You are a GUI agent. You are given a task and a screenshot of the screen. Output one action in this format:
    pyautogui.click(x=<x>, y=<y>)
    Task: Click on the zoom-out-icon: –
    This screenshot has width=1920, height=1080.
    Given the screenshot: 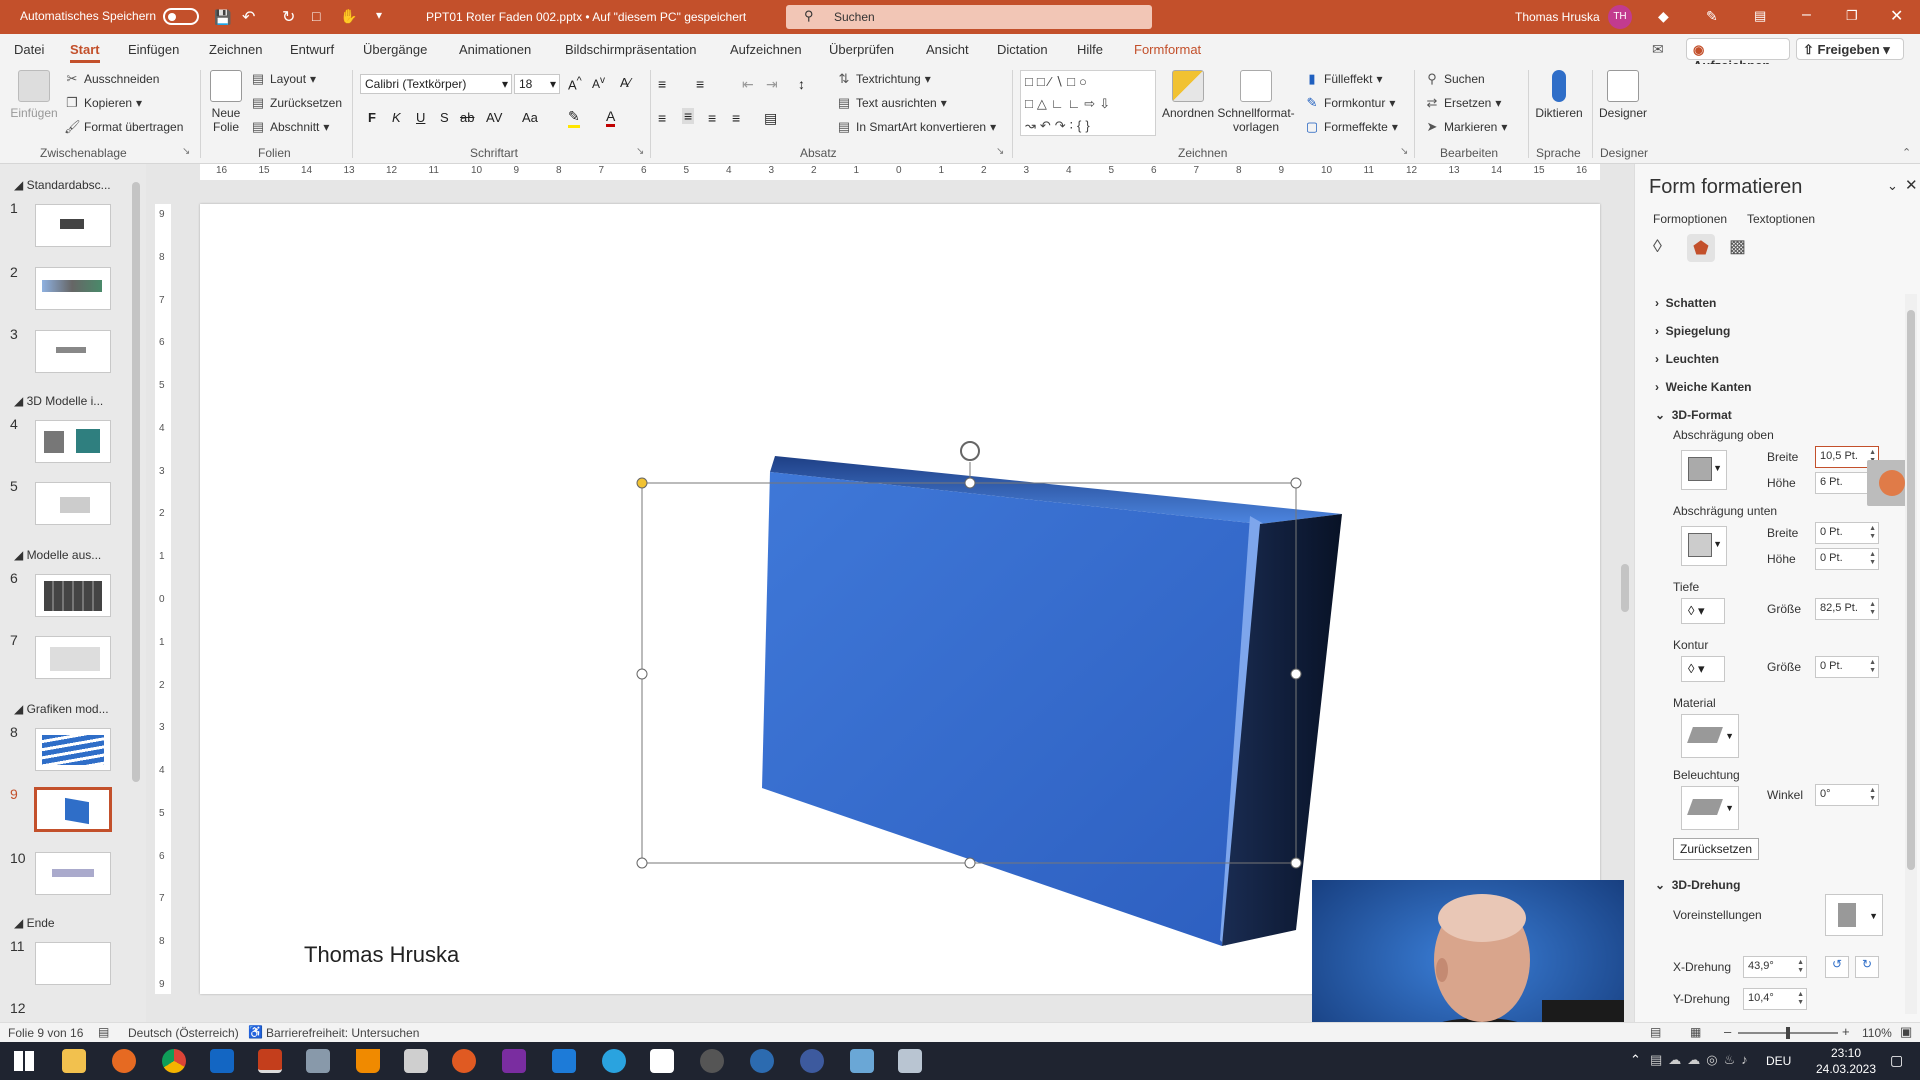 What is the action you would take?
    pyautogui.click(x=1727, y=1031)
    